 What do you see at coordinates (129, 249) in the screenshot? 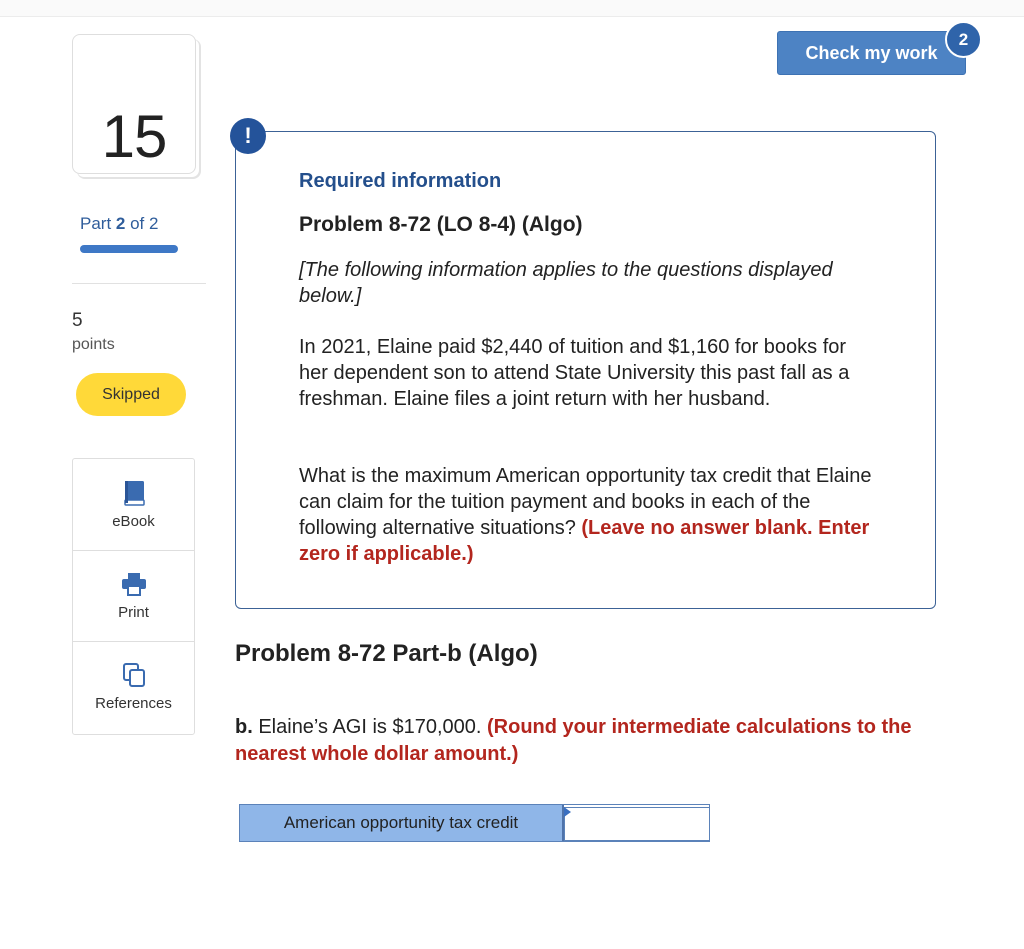
I see `part-progress-bar` at bounding box center [129, 249].